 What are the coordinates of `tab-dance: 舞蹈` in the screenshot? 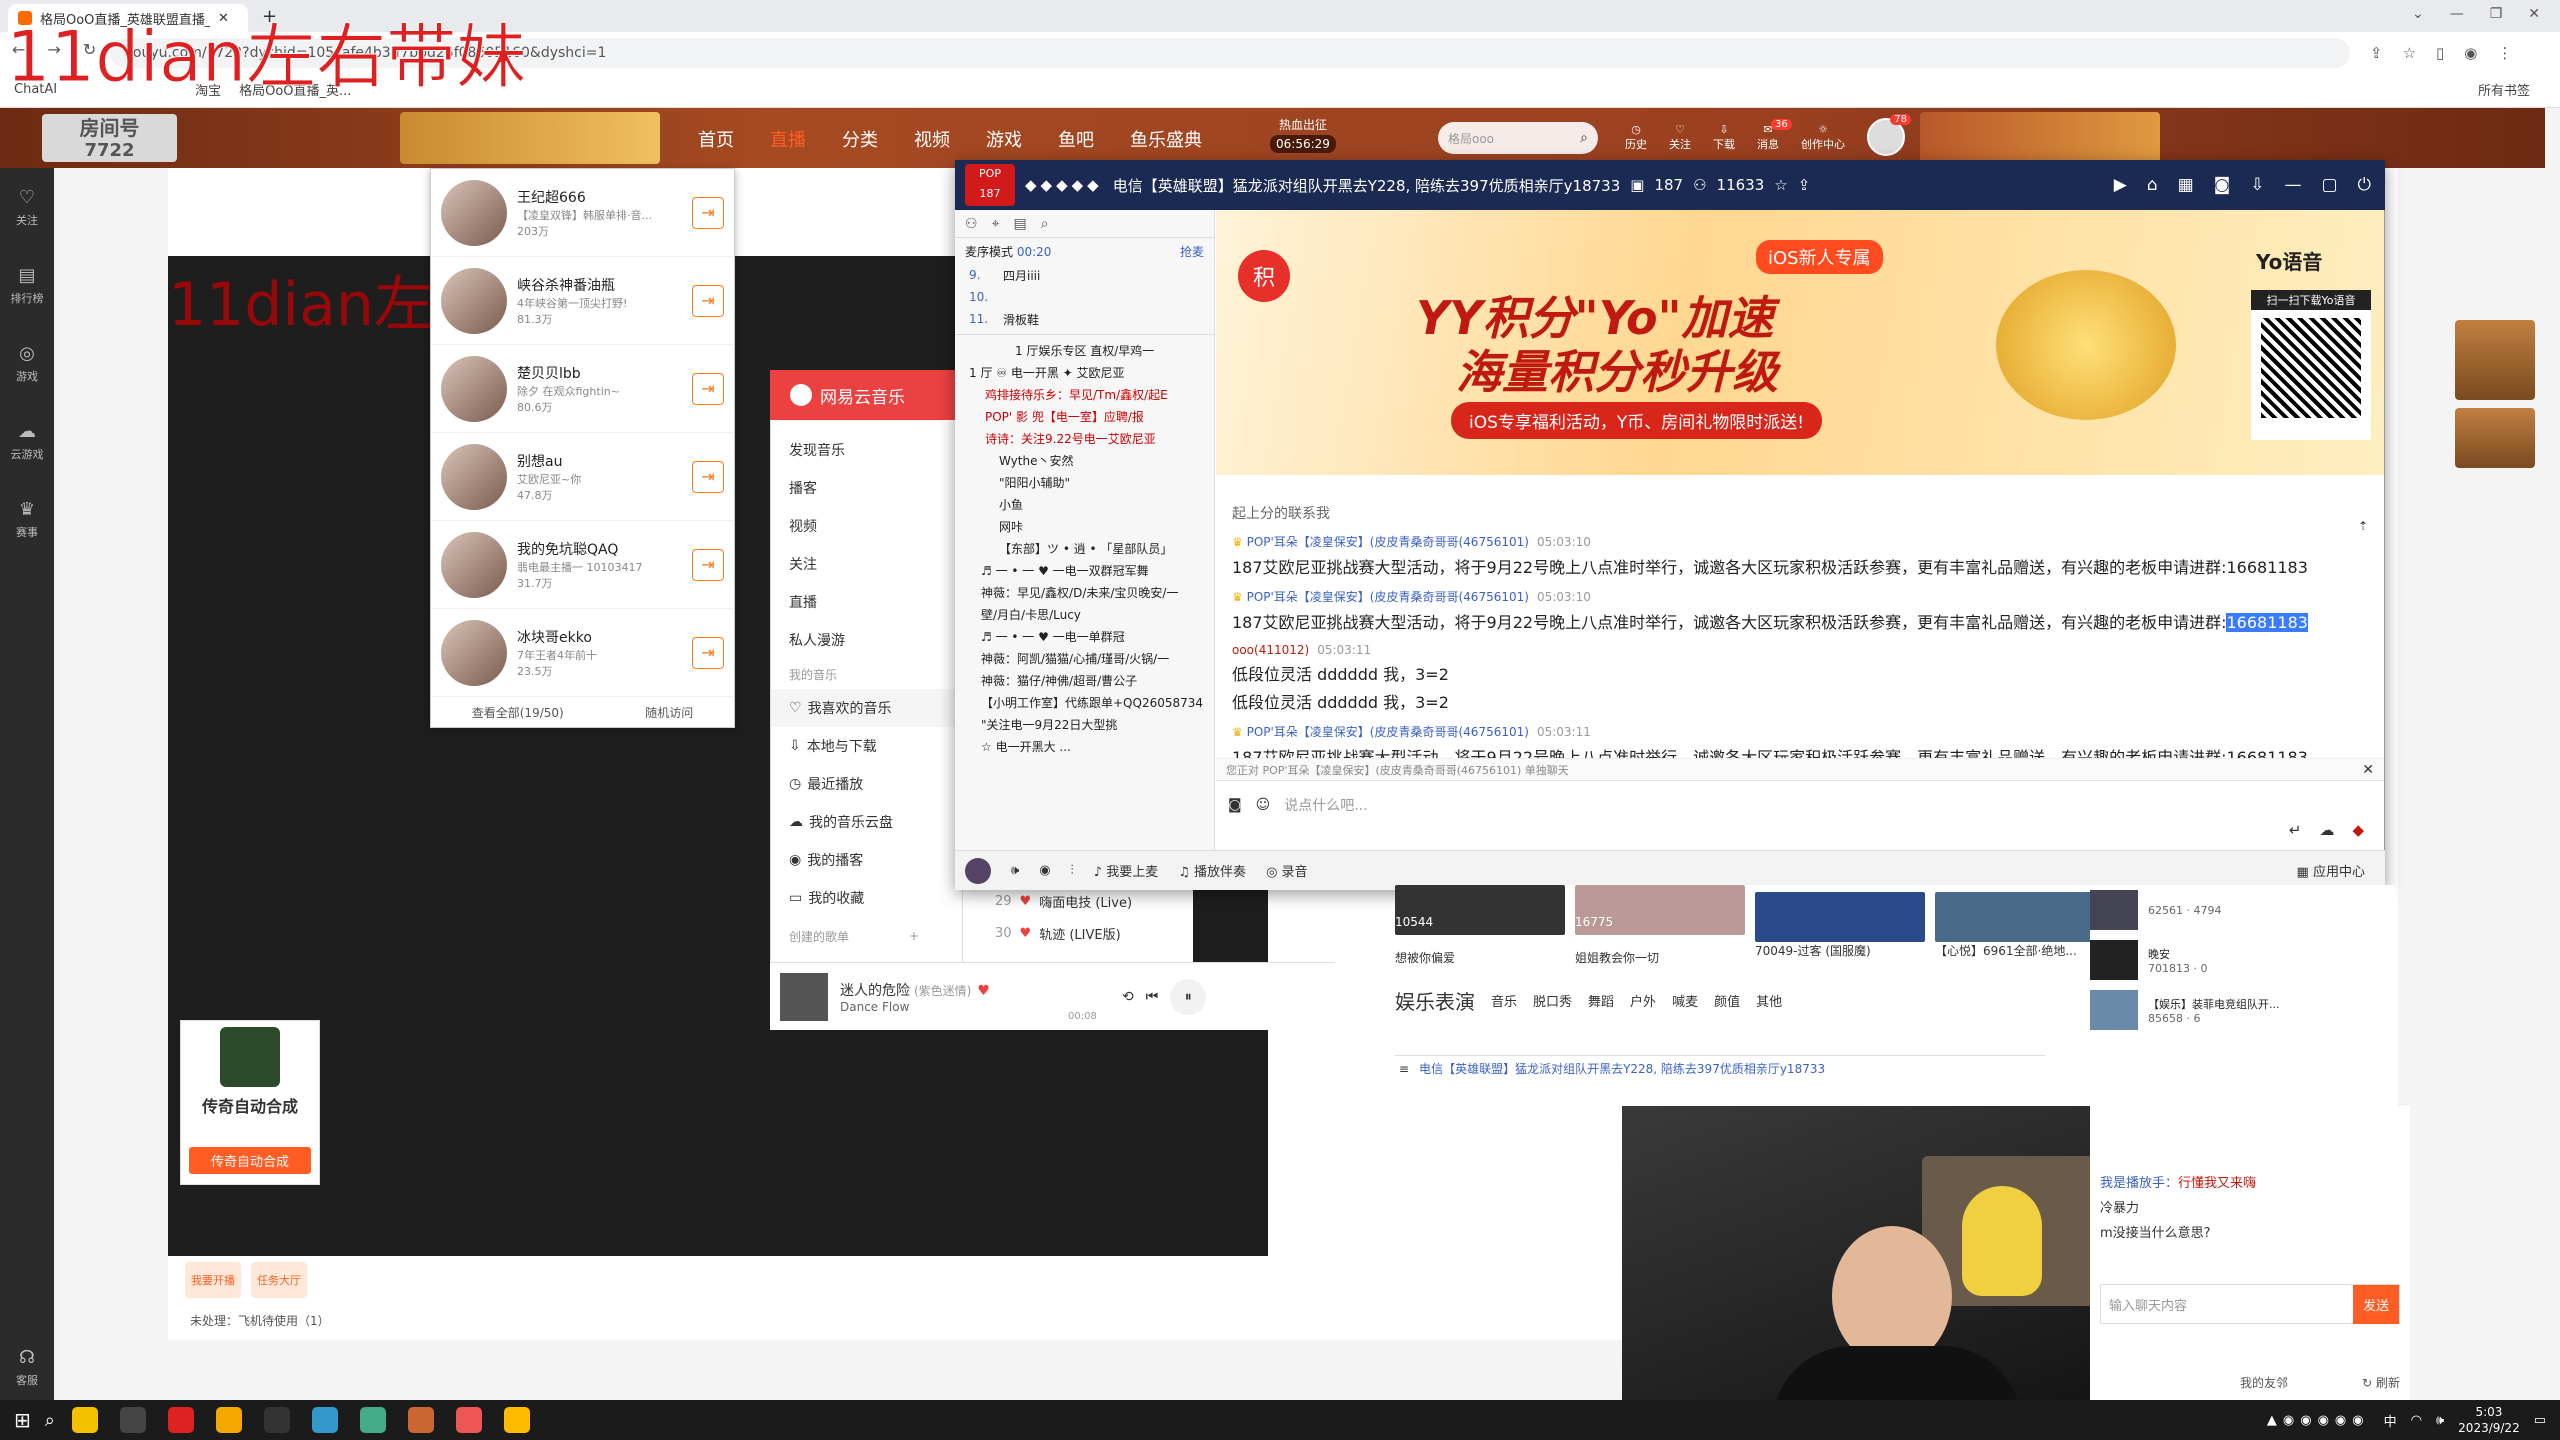 It's located at (1601, 1000).